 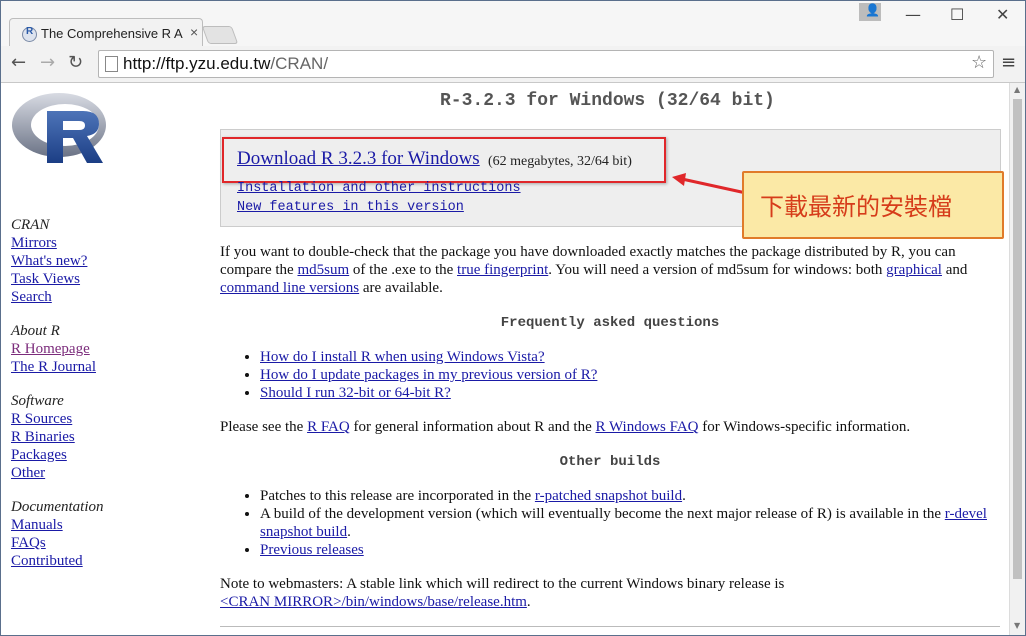 What do you see at coordinates (57, 419) in the screenshot?
I see `sidebar-link-r-sources: R Sources` at bounding box center [57, 419].